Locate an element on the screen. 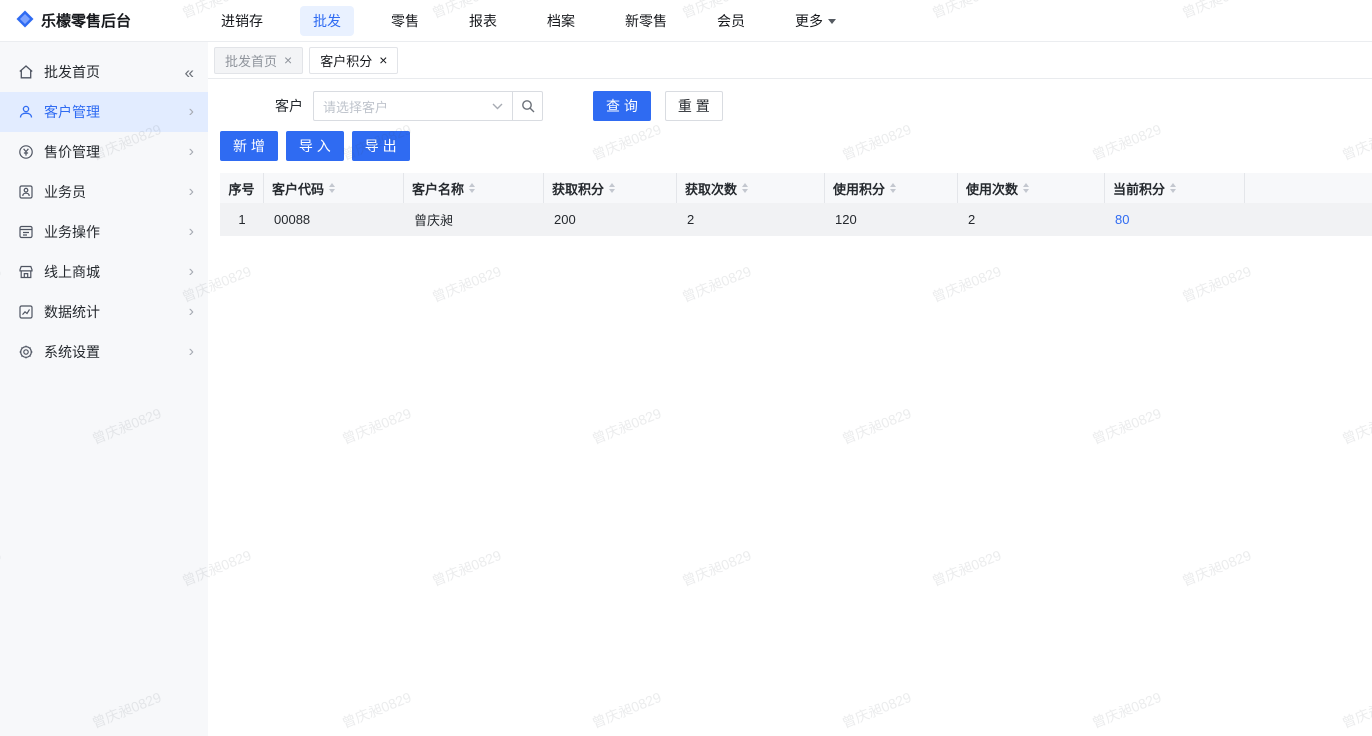 The image size is (1372, 736). import-button: 导 入 is located at coordinates (314, 146).